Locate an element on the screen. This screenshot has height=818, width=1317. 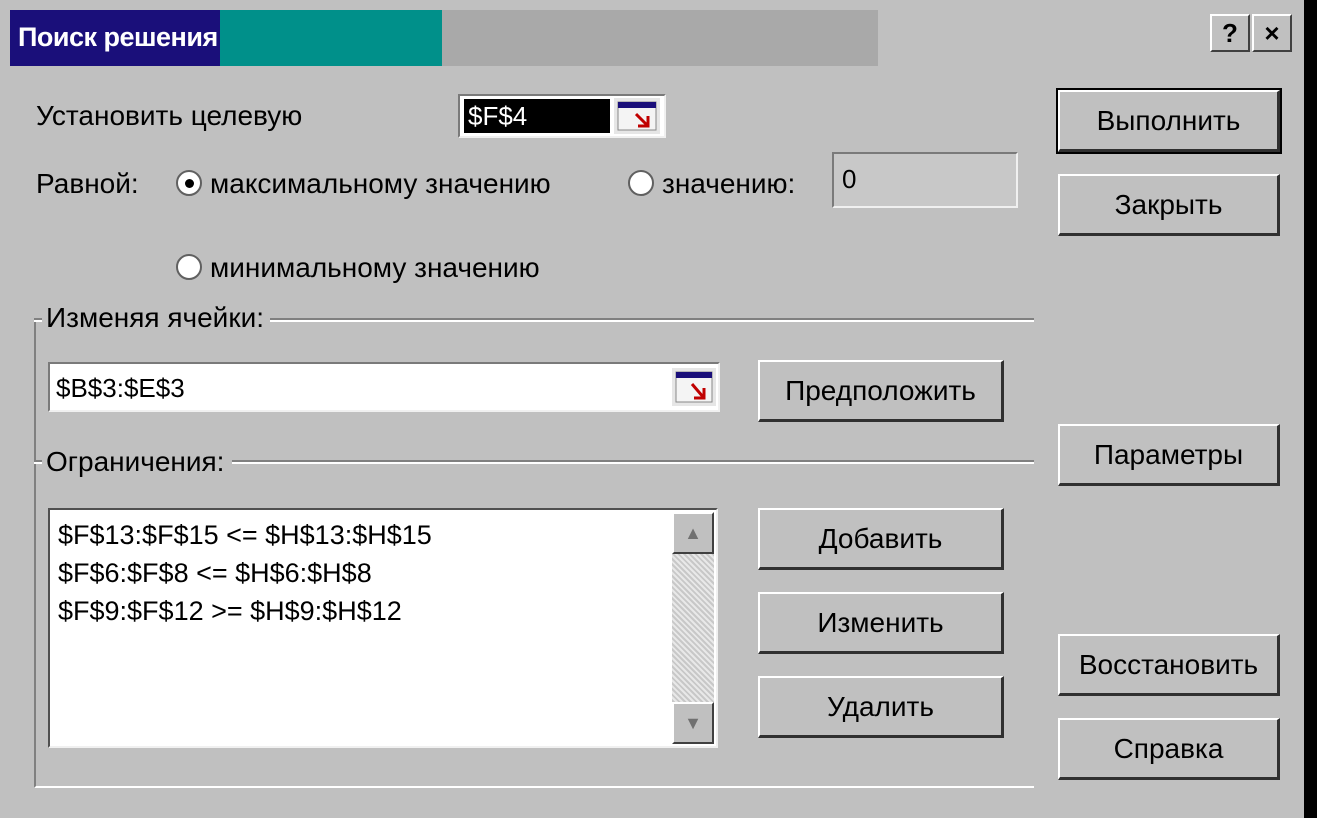
close-button: Закрыть is located at coordinates (1169, 205).